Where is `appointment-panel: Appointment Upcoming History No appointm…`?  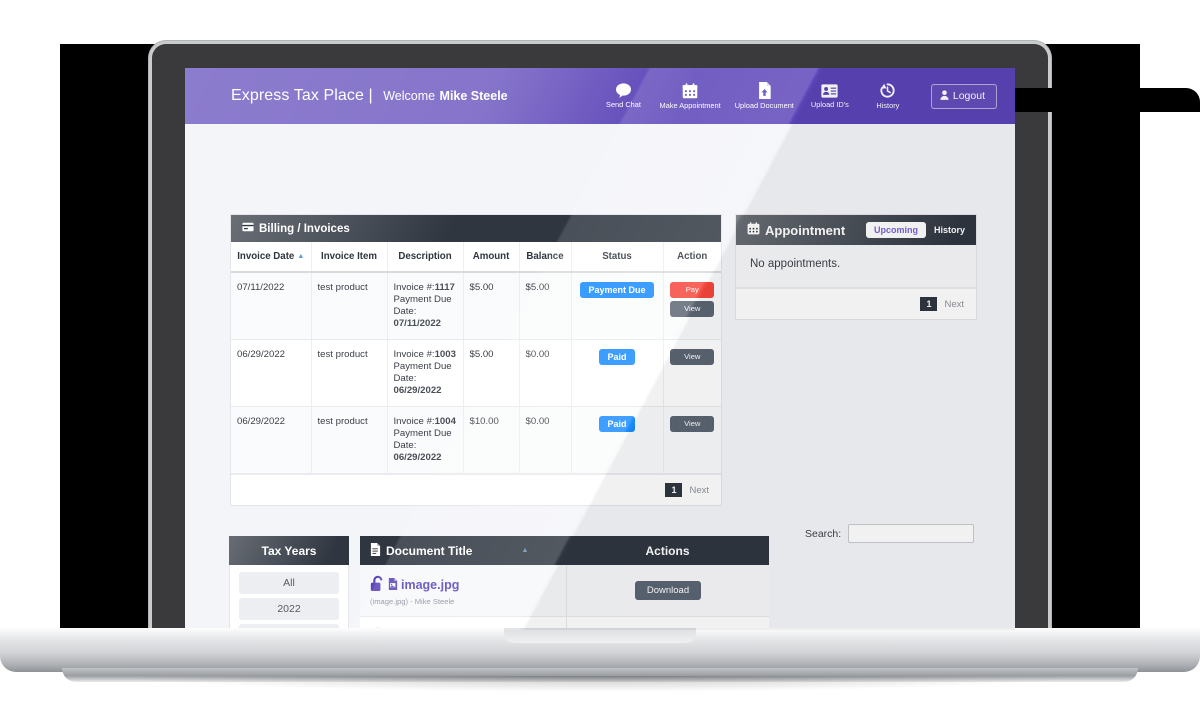 appointment-panel: Appointment Upcoming History No appointm… is located at coordinates (856, 267).